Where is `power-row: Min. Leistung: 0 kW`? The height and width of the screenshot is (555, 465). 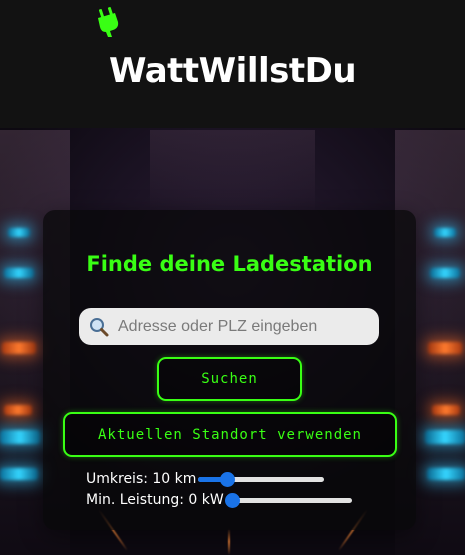 power-row: Min. Leistung: 0 kW is located at coordinates (219, 500).